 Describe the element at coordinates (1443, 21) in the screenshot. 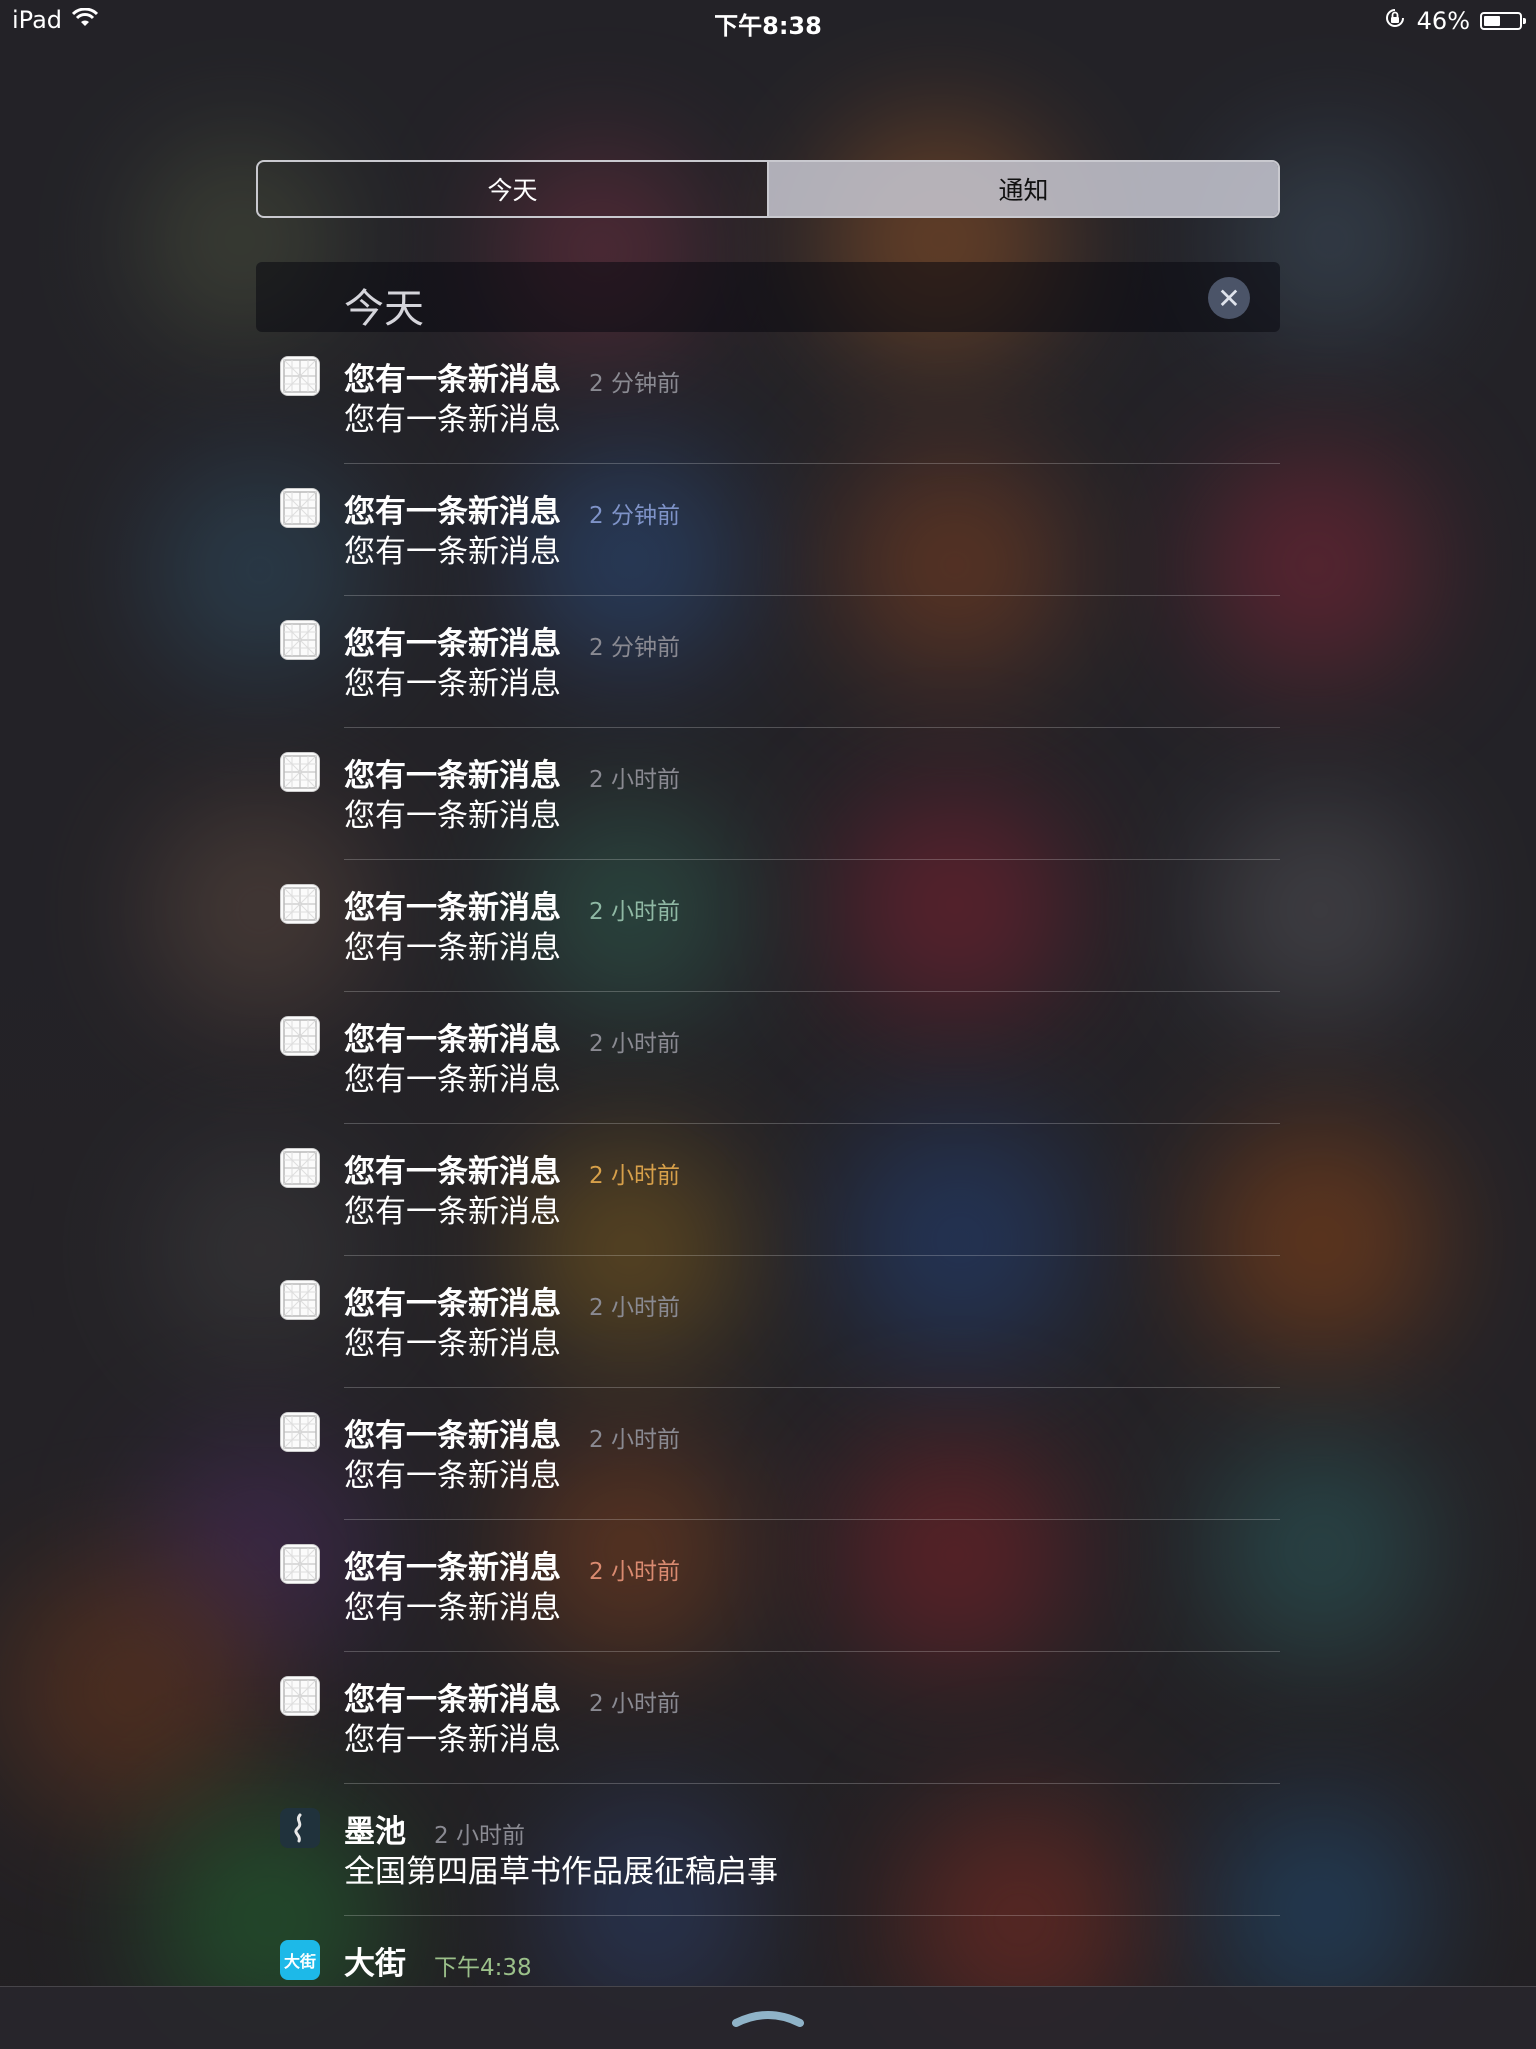

I see `battery-percent: 46%` at that location.